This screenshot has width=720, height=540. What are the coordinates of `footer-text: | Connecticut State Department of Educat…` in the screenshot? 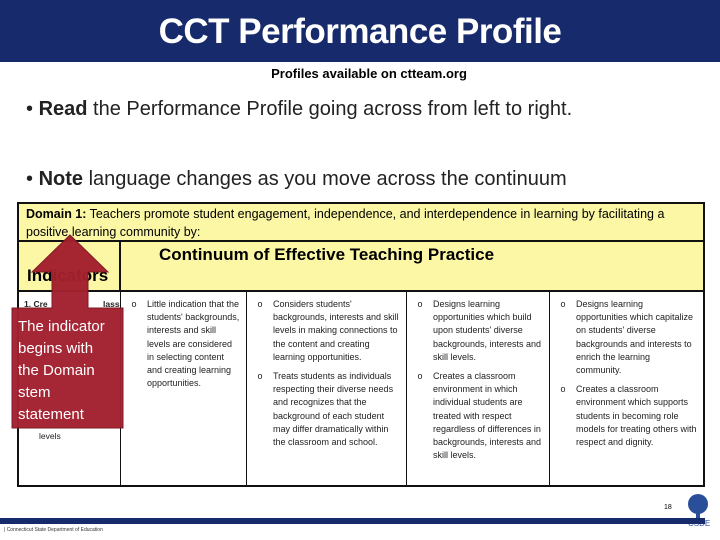 It's located at (53, 530).